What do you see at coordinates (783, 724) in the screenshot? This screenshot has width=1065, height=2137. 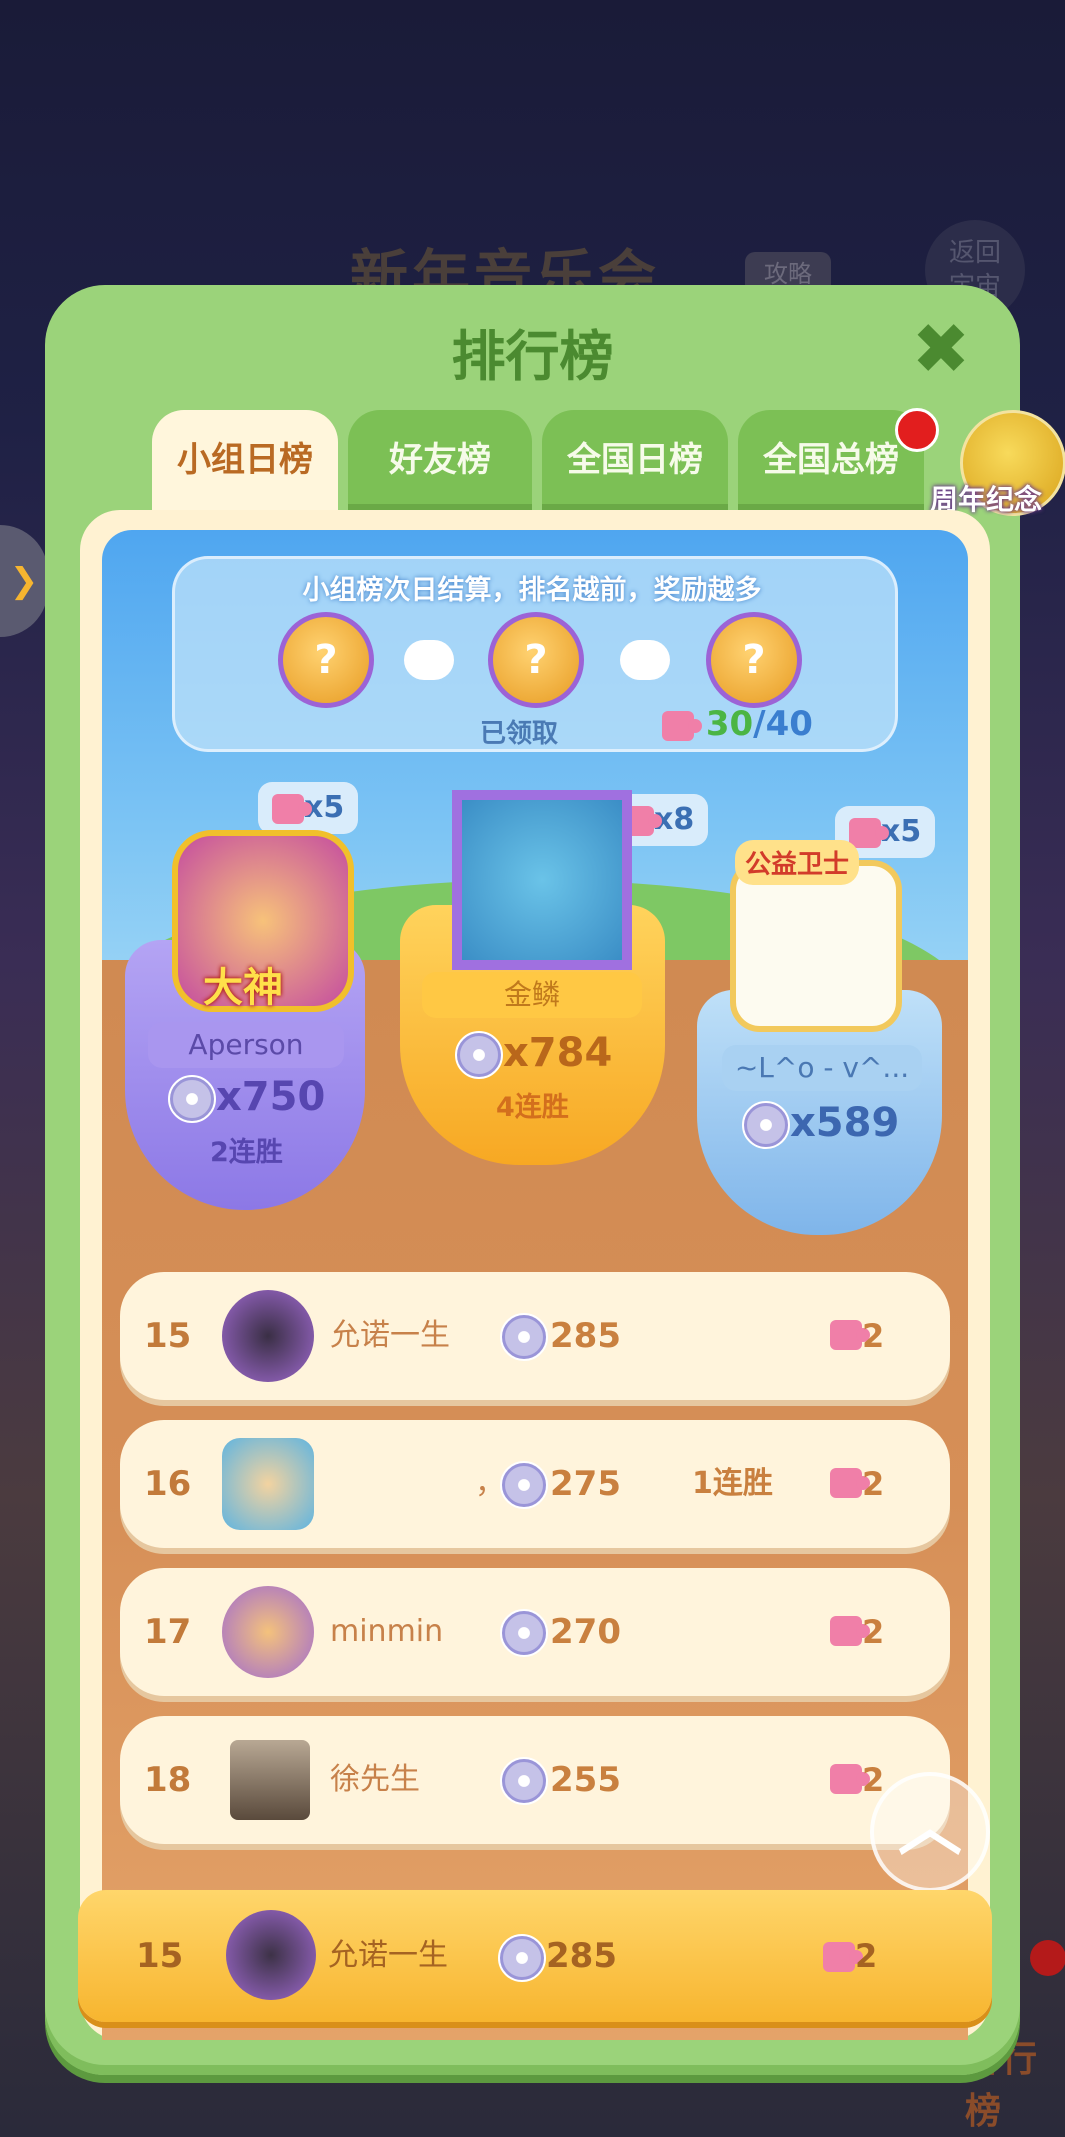 I see `puzzle-progress-total: /40` at bounding box center [783, 724].